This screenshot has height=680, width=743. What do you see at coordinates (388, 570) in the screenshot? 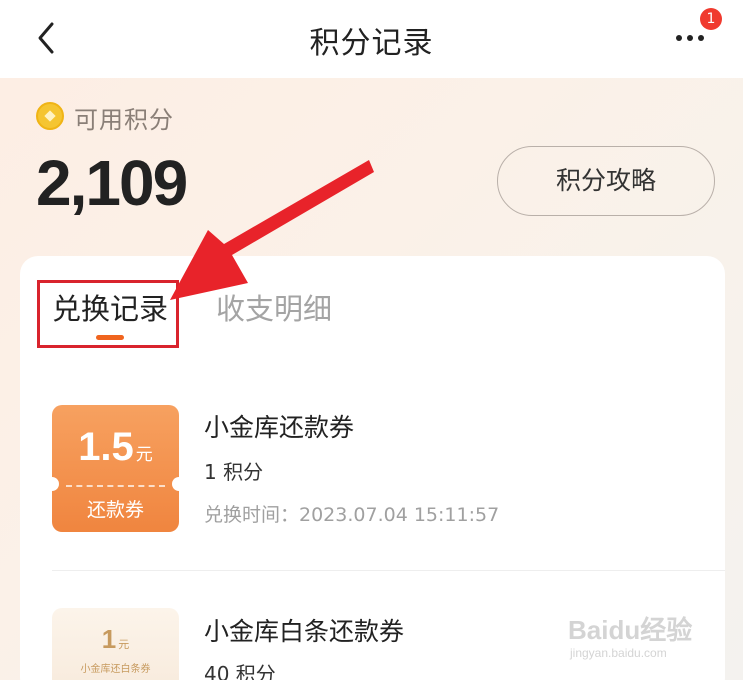
I see `row-divider` at bounding box center [388, 570].